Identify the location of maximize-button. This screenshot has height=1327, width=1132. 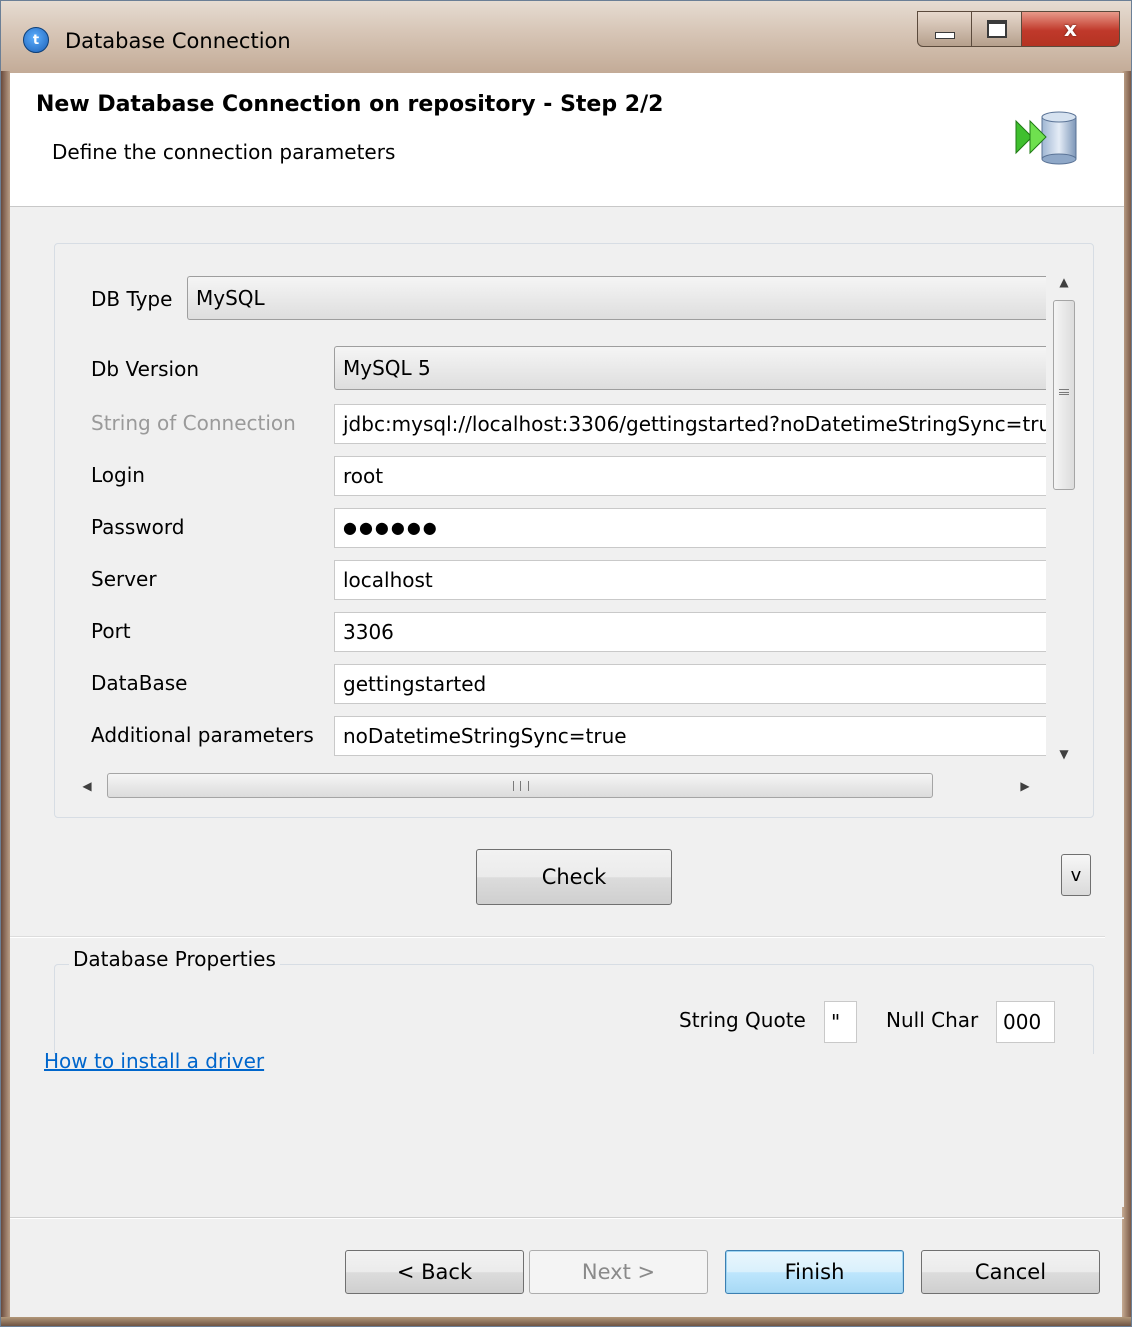
(997, 29).